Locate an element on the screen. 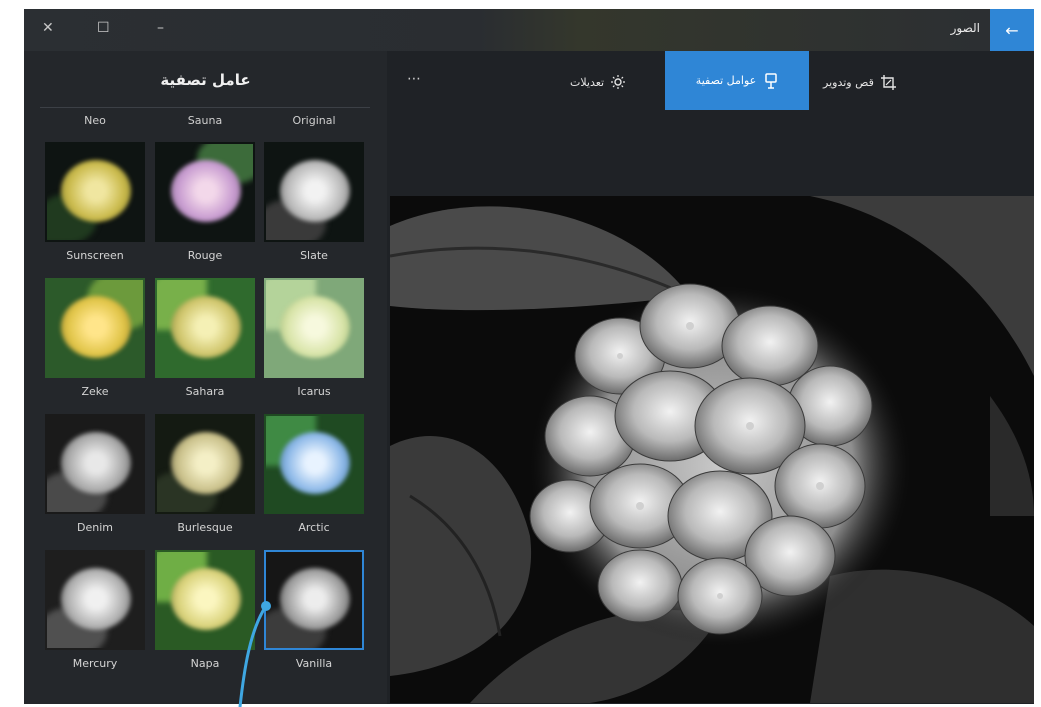 This screenshot has width=1041, height=707. filter-label-napa: Napa is located at coordinates (205, 663).